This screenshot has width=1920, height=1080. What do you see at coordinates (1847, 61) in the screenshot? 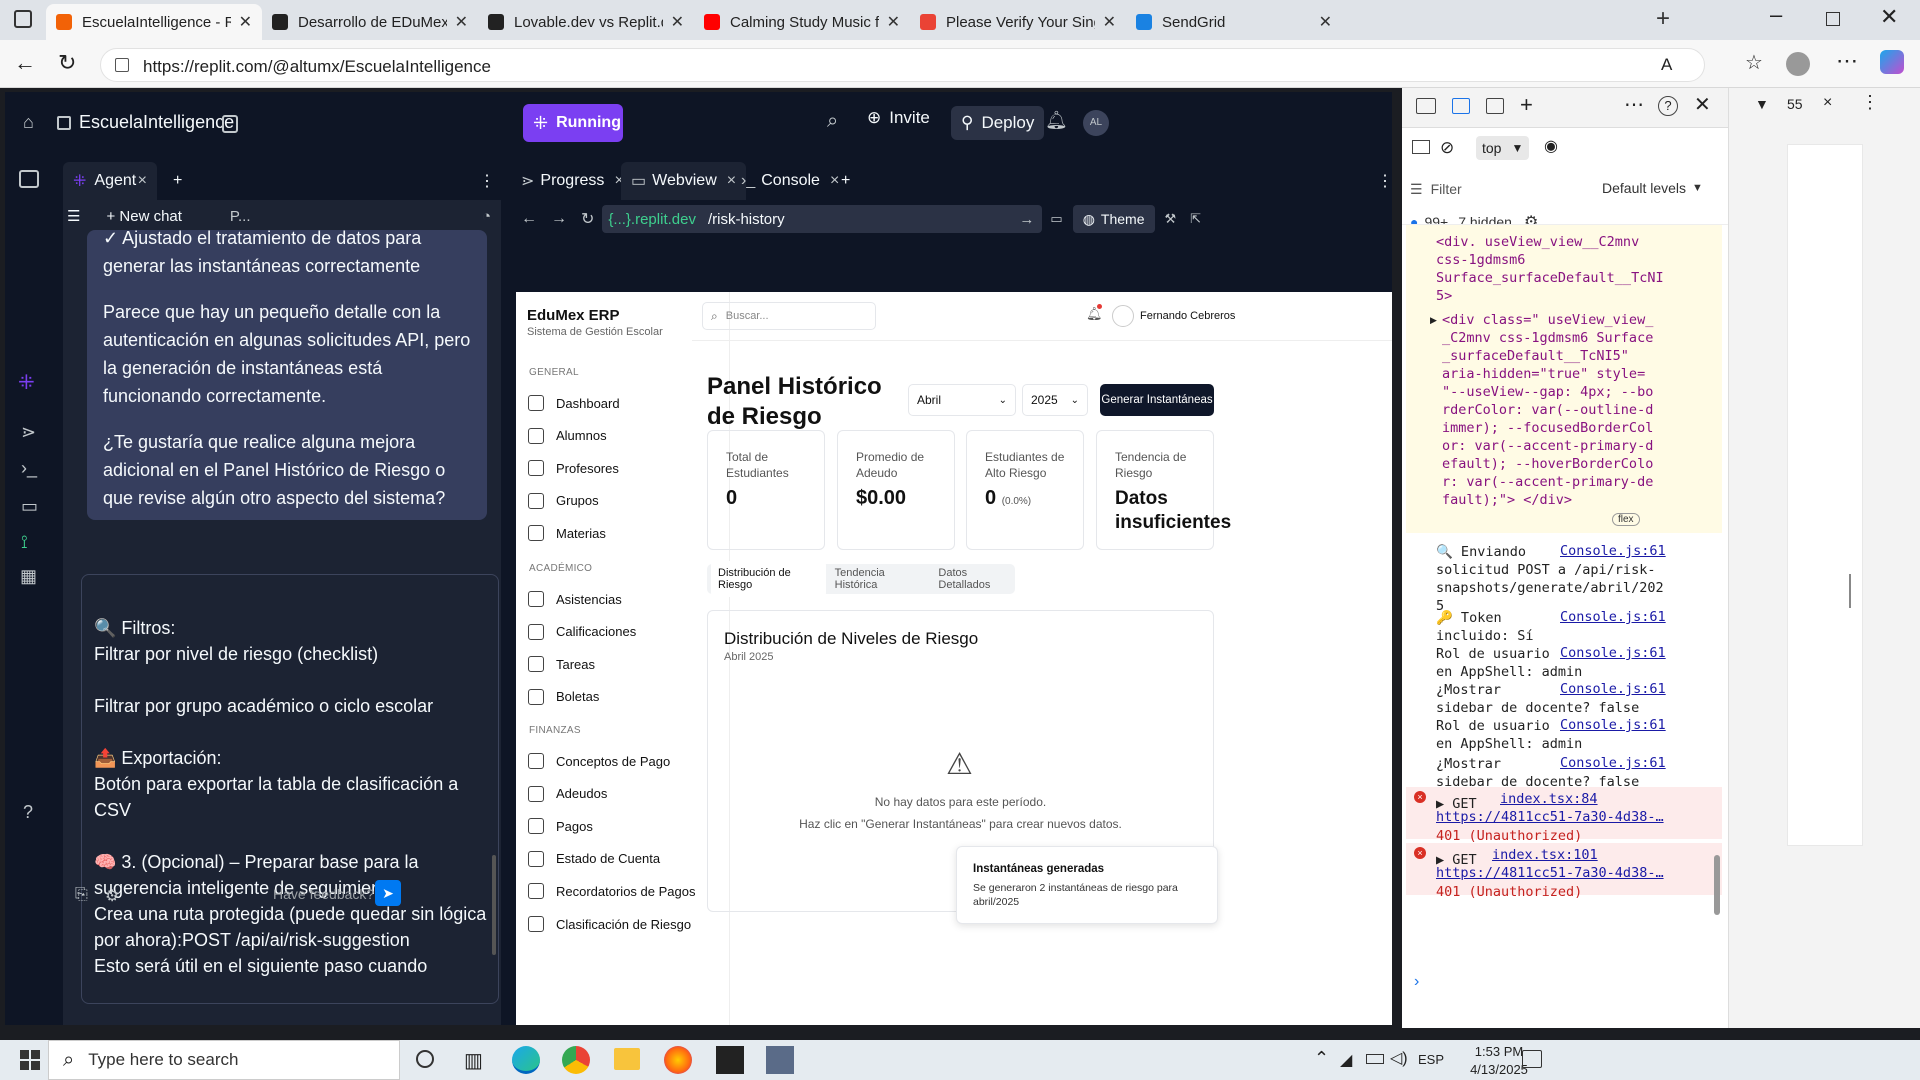
I see `more-menu-icon: ⋯` at bounding box center [1847, 61].